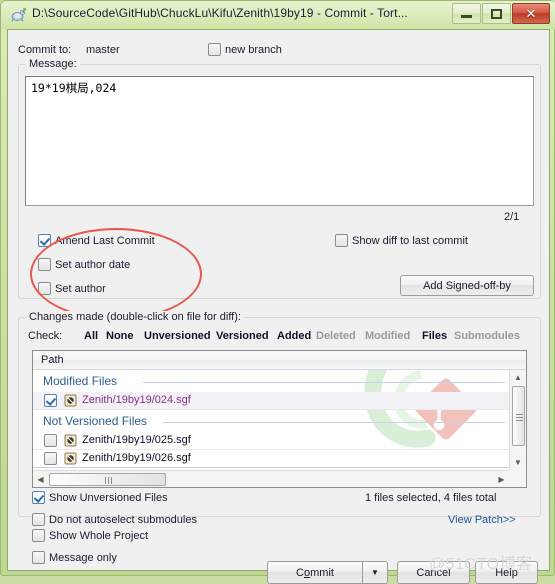 This screenshot has height=584, width=555. Describe the element at coordinates (136, 458) in the screenshot. I see `file-path: Zenith/19by19/026.sgf` at that location.